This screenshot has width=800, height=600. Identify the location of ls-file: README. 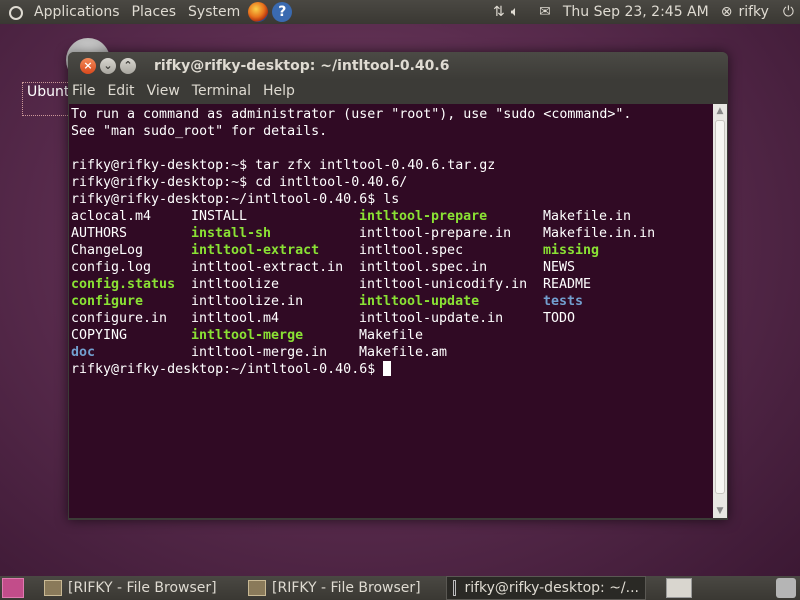
(567, 284).